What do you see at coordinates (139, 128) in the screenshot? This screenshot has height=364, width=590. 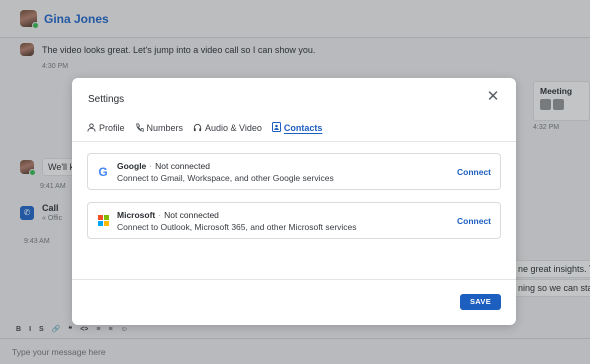 I see `phone-icon` at bounding box center [139, 128].